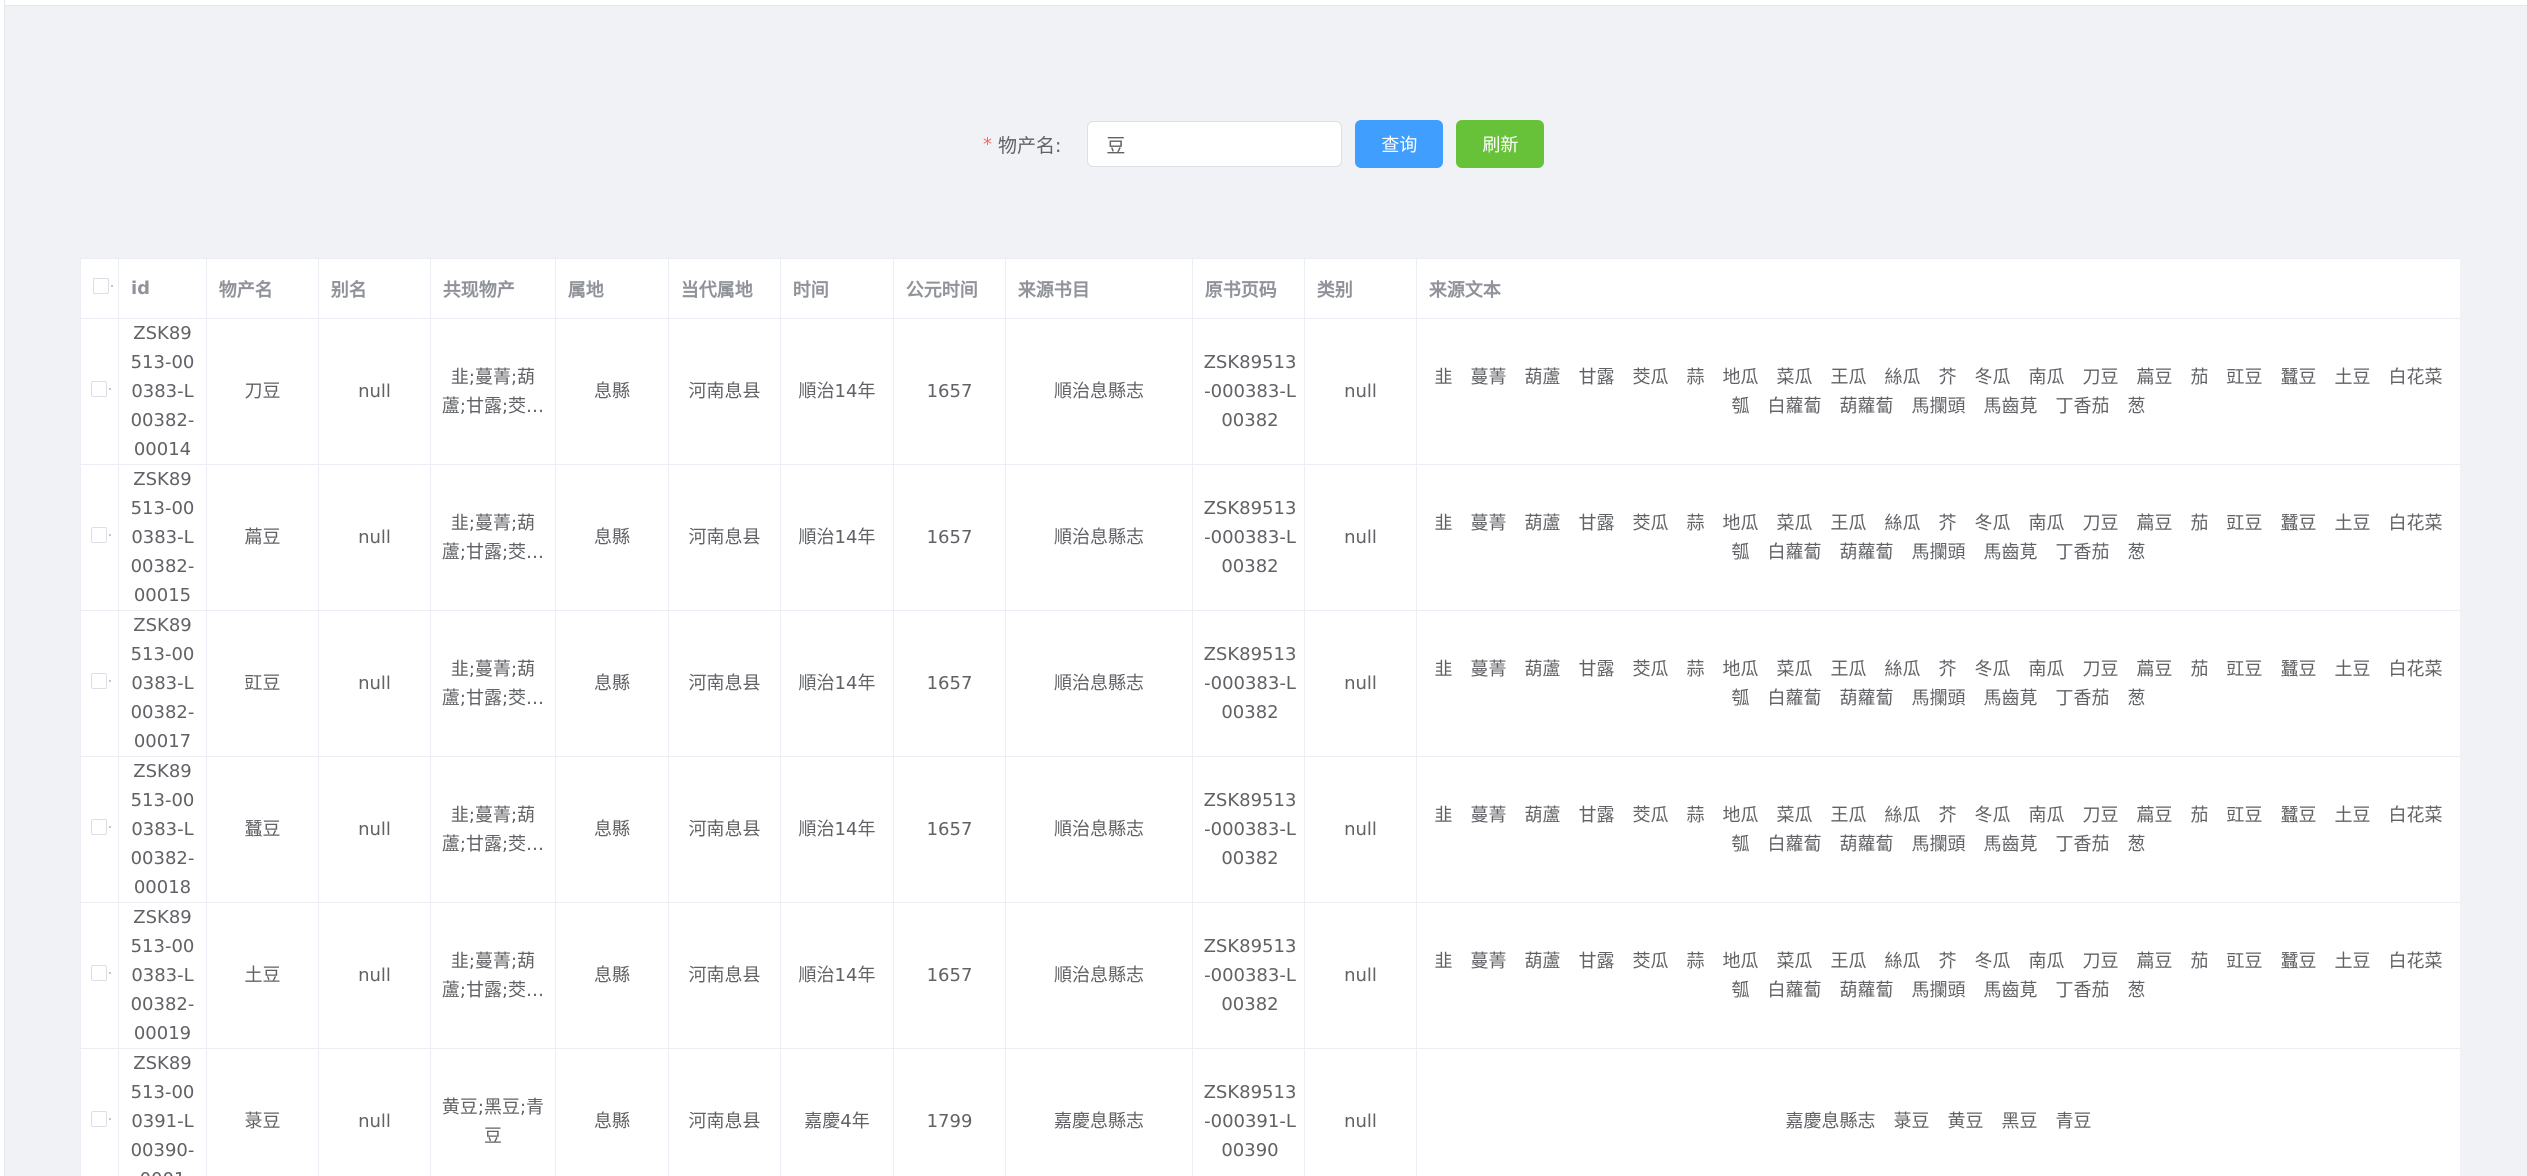 The height and width of the screenshot is (1176, 2527). What do you see at coordinates (1248, 288) in the screenshot?
I see `header-page: 原书页码` at bounding box center [1248, 288].